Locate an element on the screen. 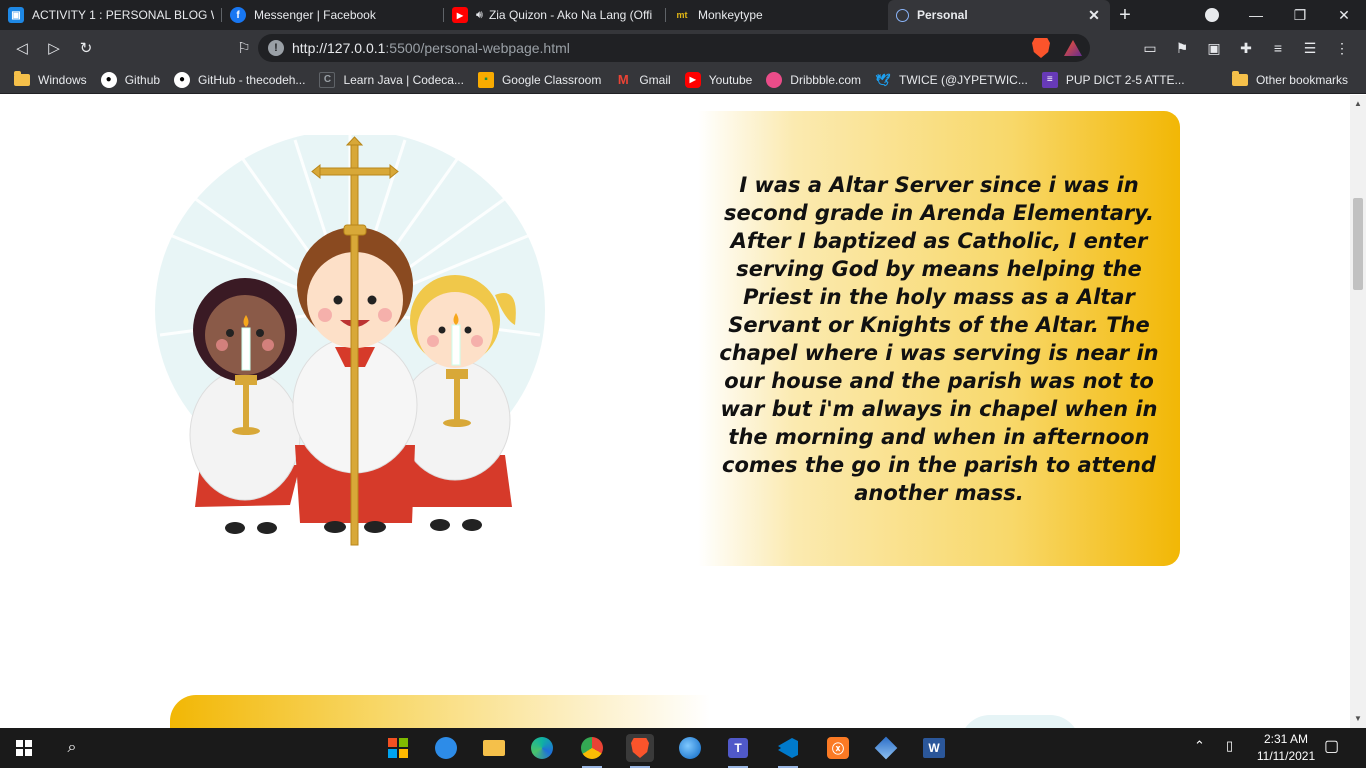 The image size is (1366, 768). flag-icon: ⚑ is located at coordinates (1182, 48).